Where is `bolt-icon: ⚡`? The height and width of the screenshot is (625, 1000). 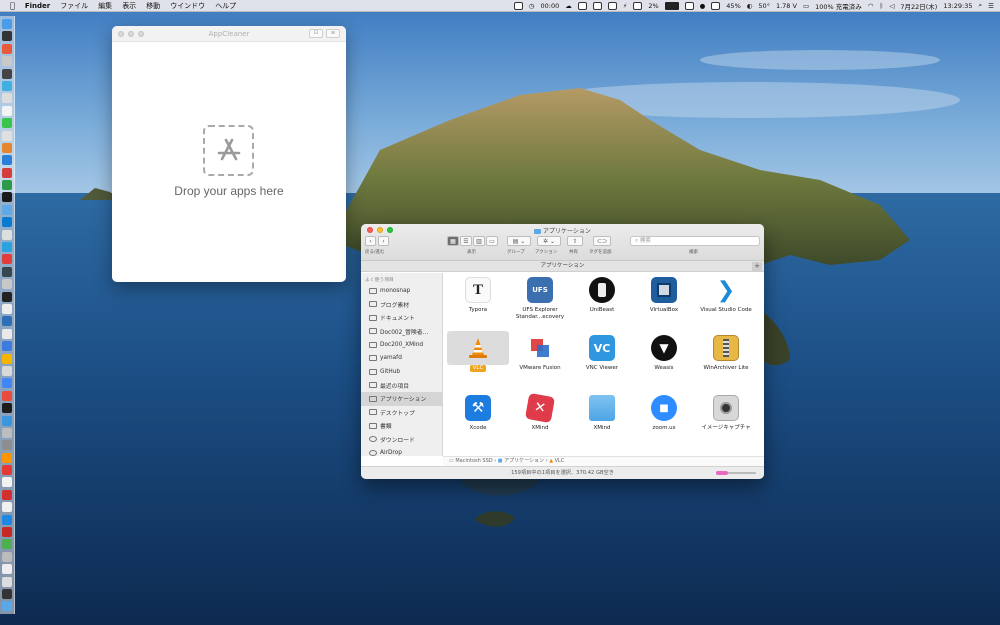 bolt-icon: ⚡ is located at coordinates (625, 6).